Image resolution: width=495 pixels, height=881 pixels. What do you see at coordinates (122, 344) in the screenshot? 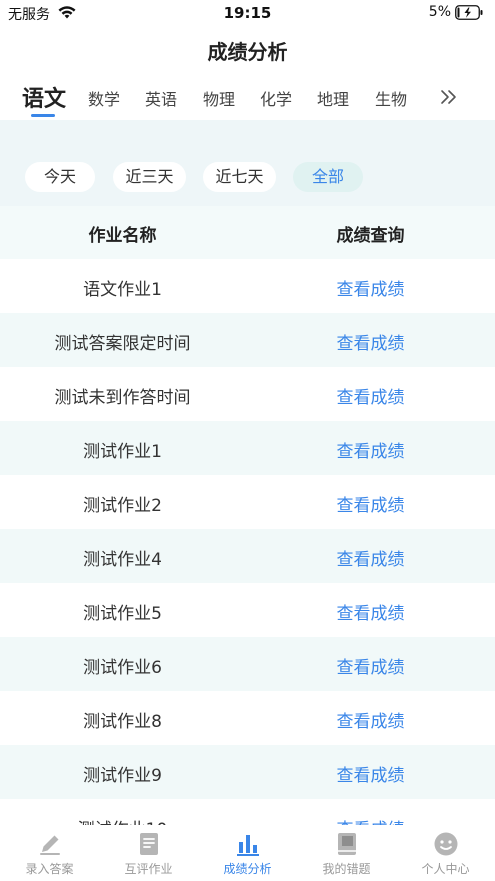
I see `homework-name: 测试答案限定时间` at bounding box center [122, 344].